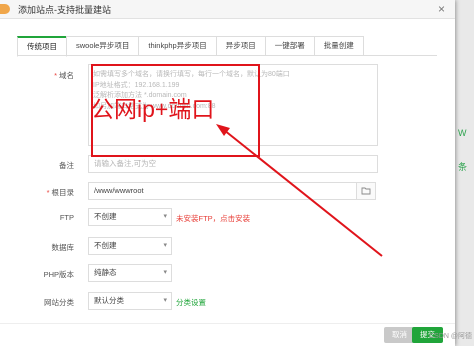  What do you see at coordinates (299, 190) in the screenshot?
I see `annotation-arrow` at bounding box center [299, 190].